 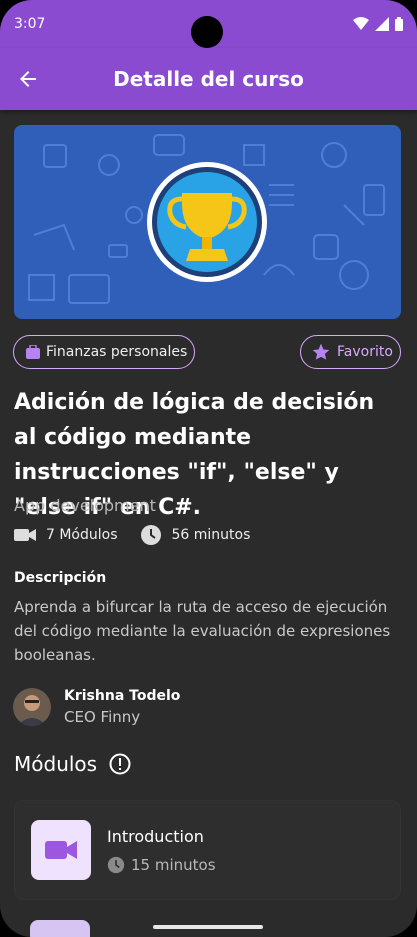 What do you see at coordinates (72, 764) in the screenshot?
I see `modules-heading: Módulos` at bounding box center [72, 764].